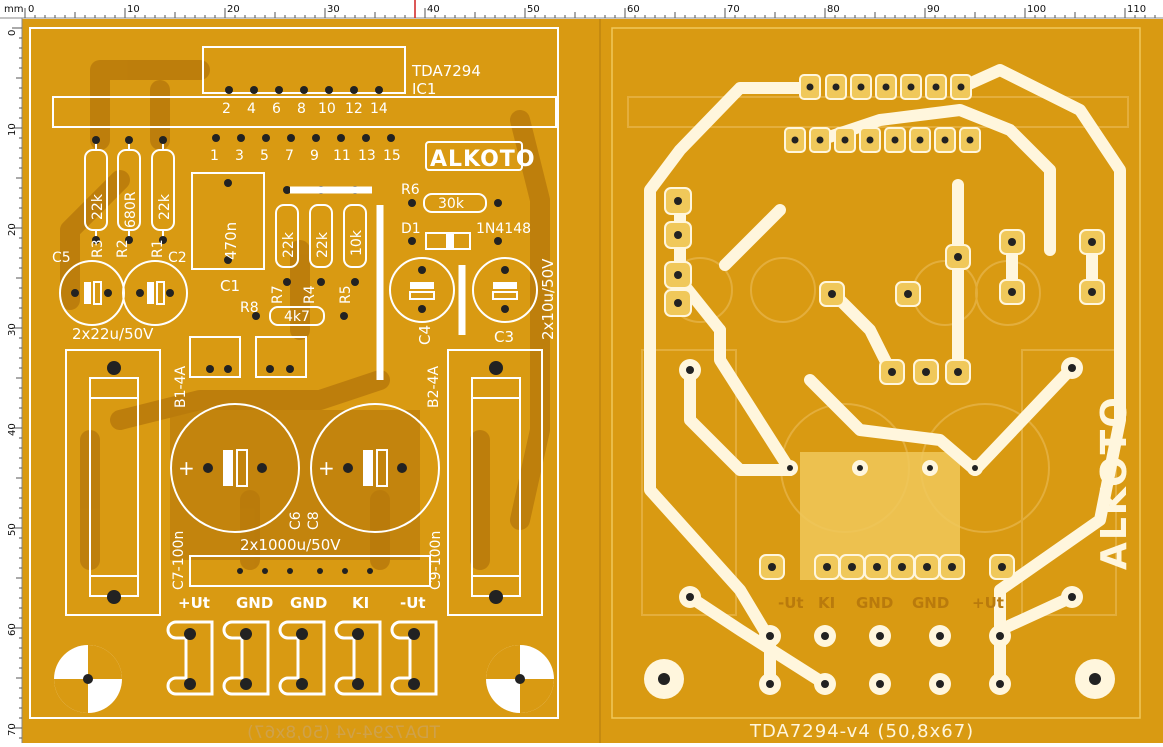 The height and width of the screenshot is (747, 1163). Describe the element at coordinates (12, 229) in the screenshot. I see `y-tick-label: 20` at that location.